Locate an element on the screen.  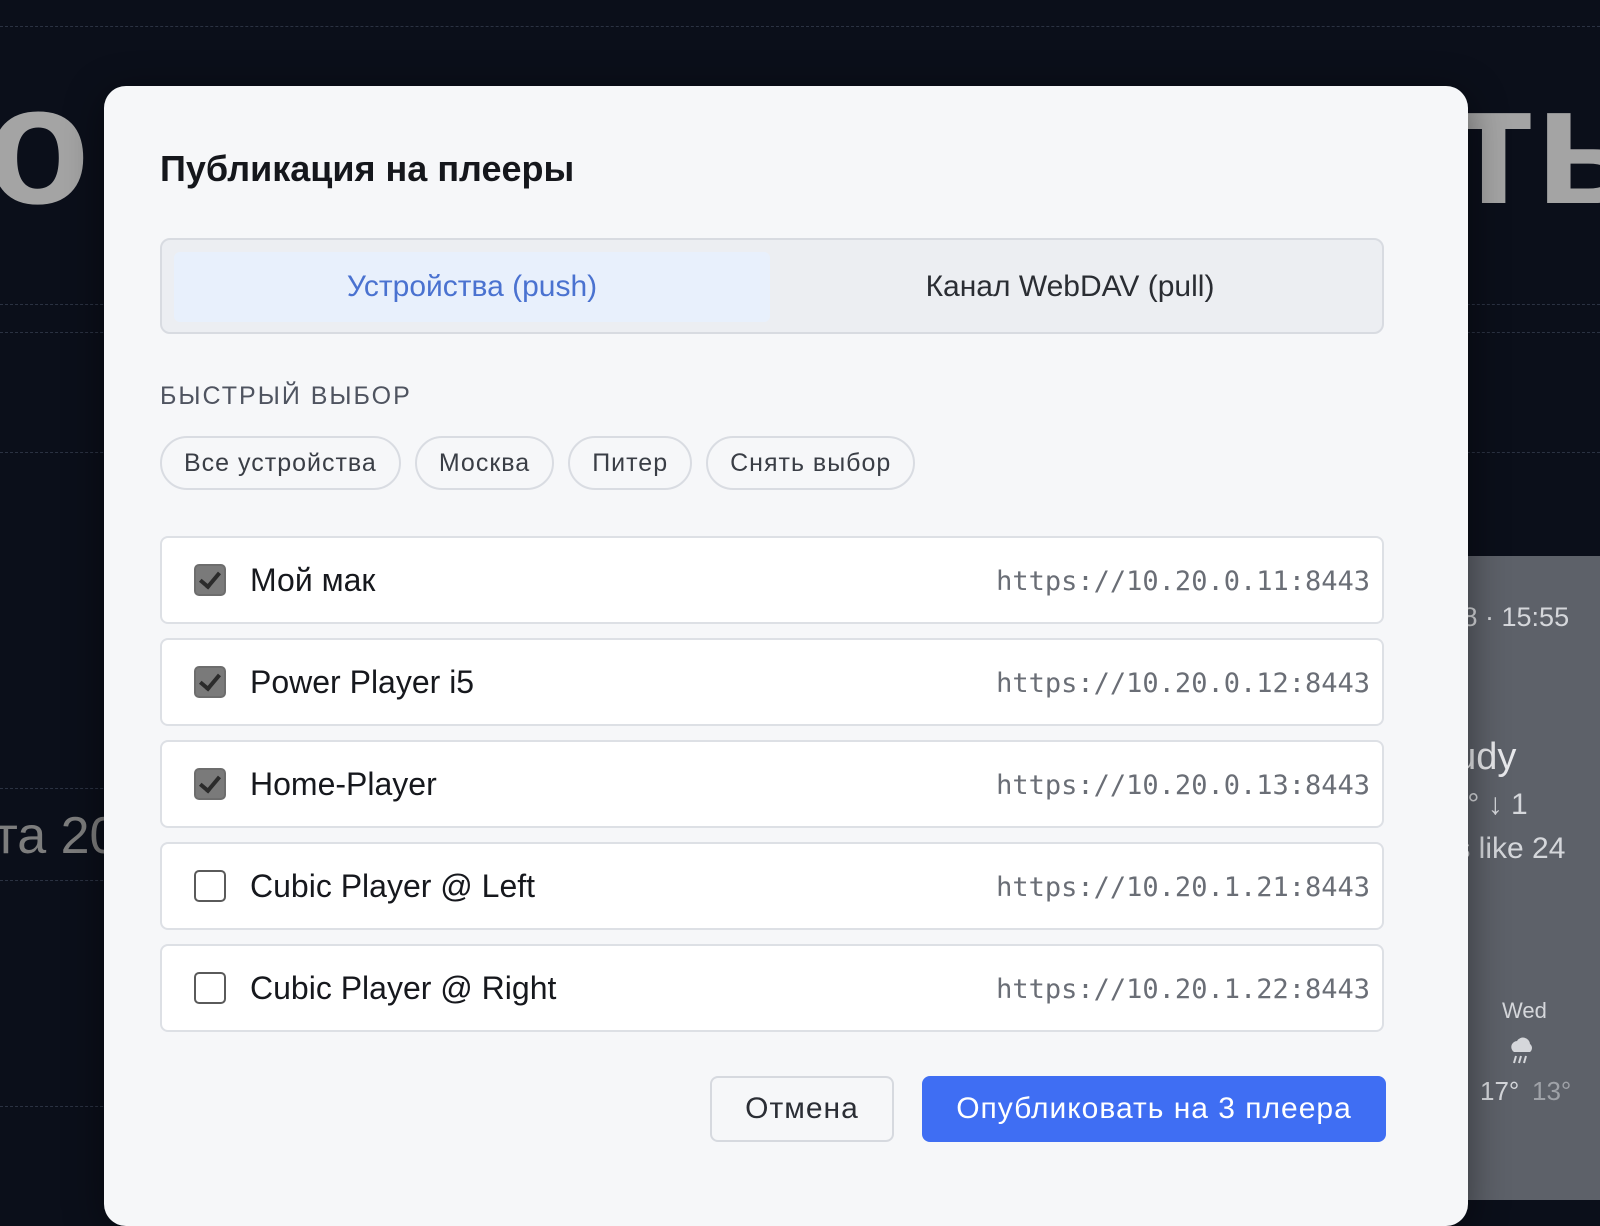
background-heading-right: ть is located at coordinates (1526, 145).